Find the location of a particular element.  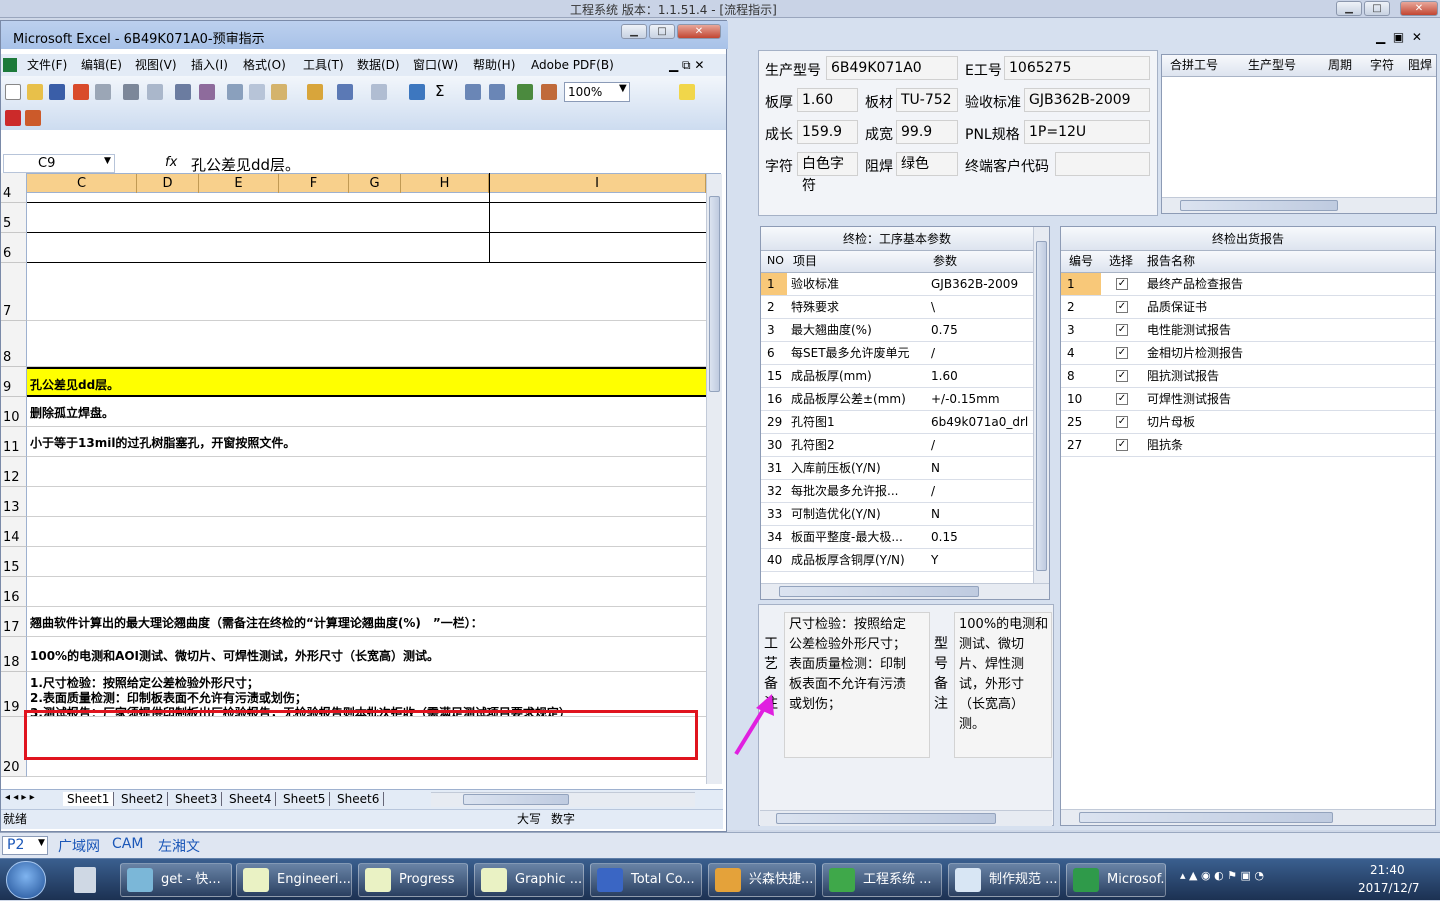

col-item: 项目 is located at coordinates (805, 261).